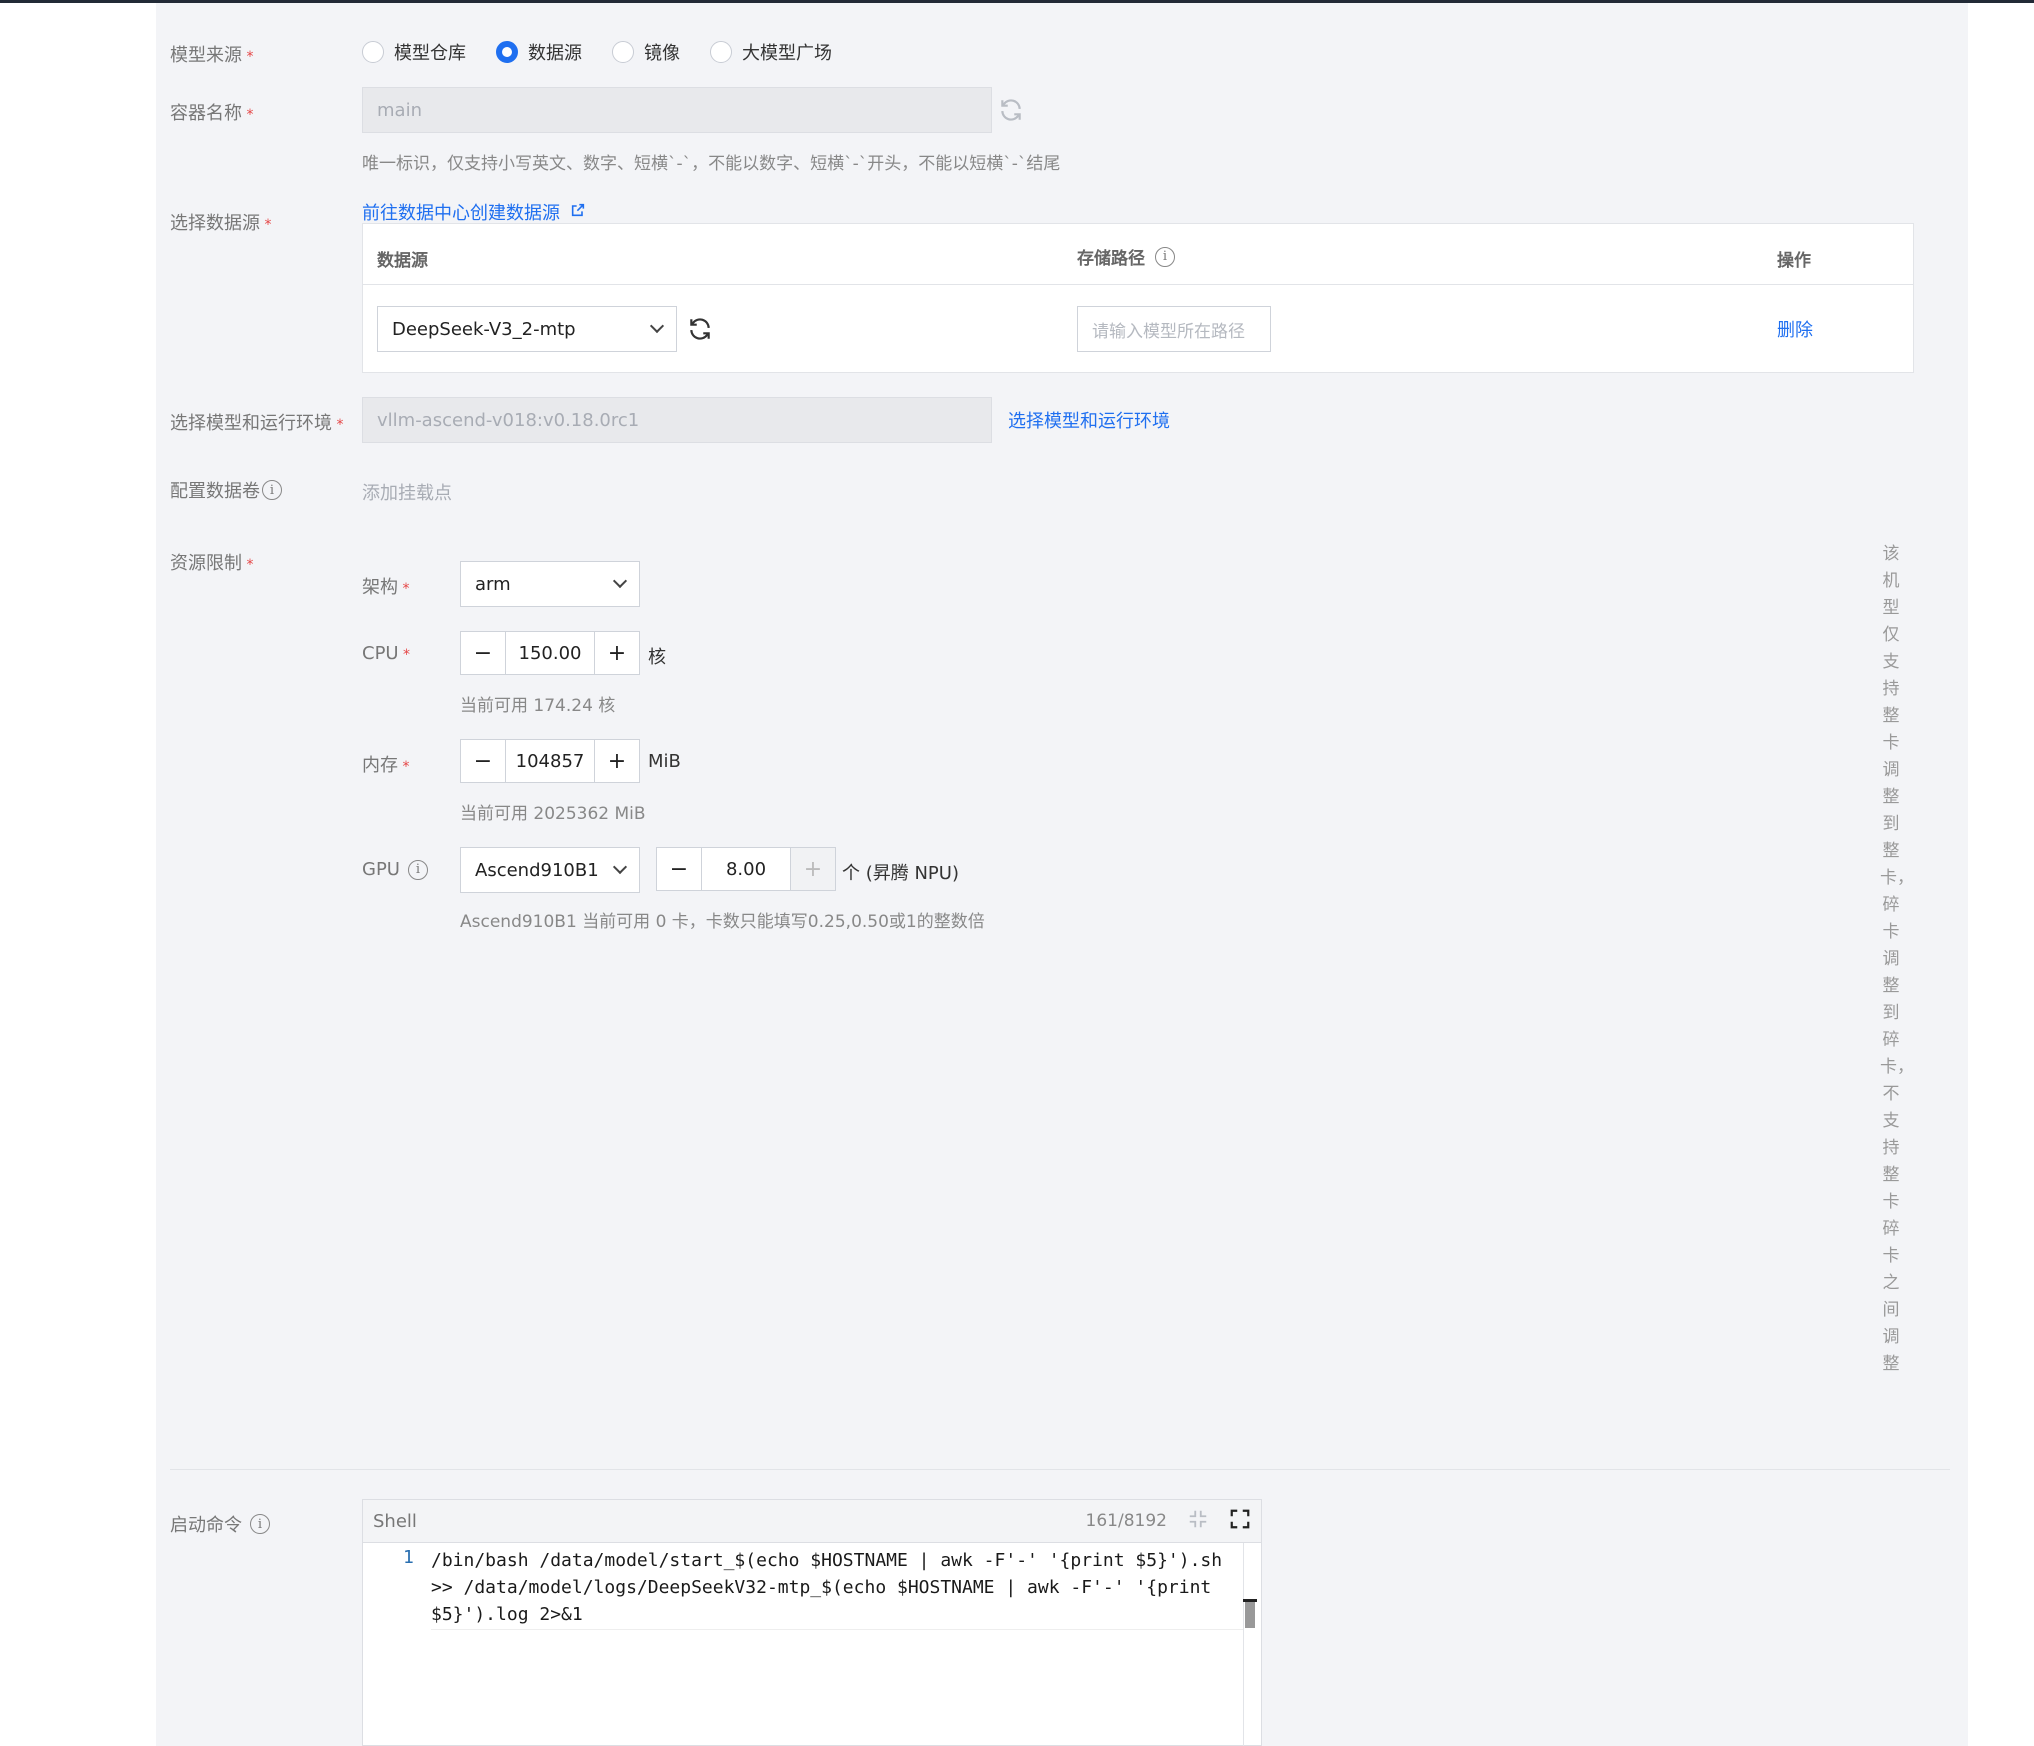 The height and width of the screenshot is (1746, 2034). Describe the element at coordinates (1060, 1469) in the screenshot. I see `section-divider` at that location.